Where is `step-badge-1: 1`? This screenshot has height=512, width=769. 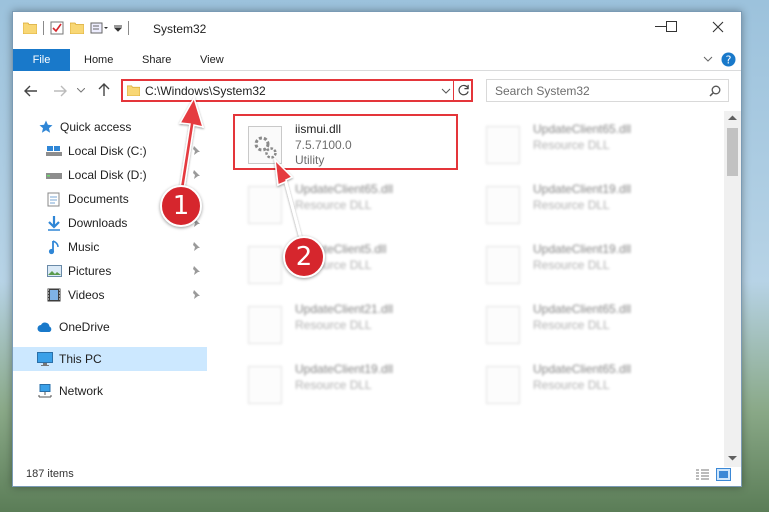
step-badge-1: 1 is located at coordinates (181, 206).